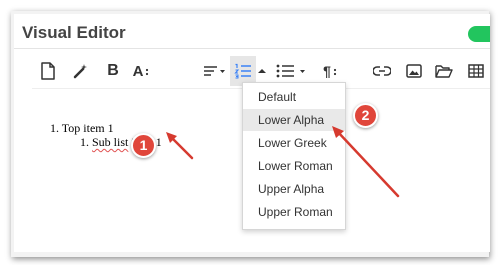  I want to click on menu-item-lower-roman: Lower Roman, so click(294, 166).